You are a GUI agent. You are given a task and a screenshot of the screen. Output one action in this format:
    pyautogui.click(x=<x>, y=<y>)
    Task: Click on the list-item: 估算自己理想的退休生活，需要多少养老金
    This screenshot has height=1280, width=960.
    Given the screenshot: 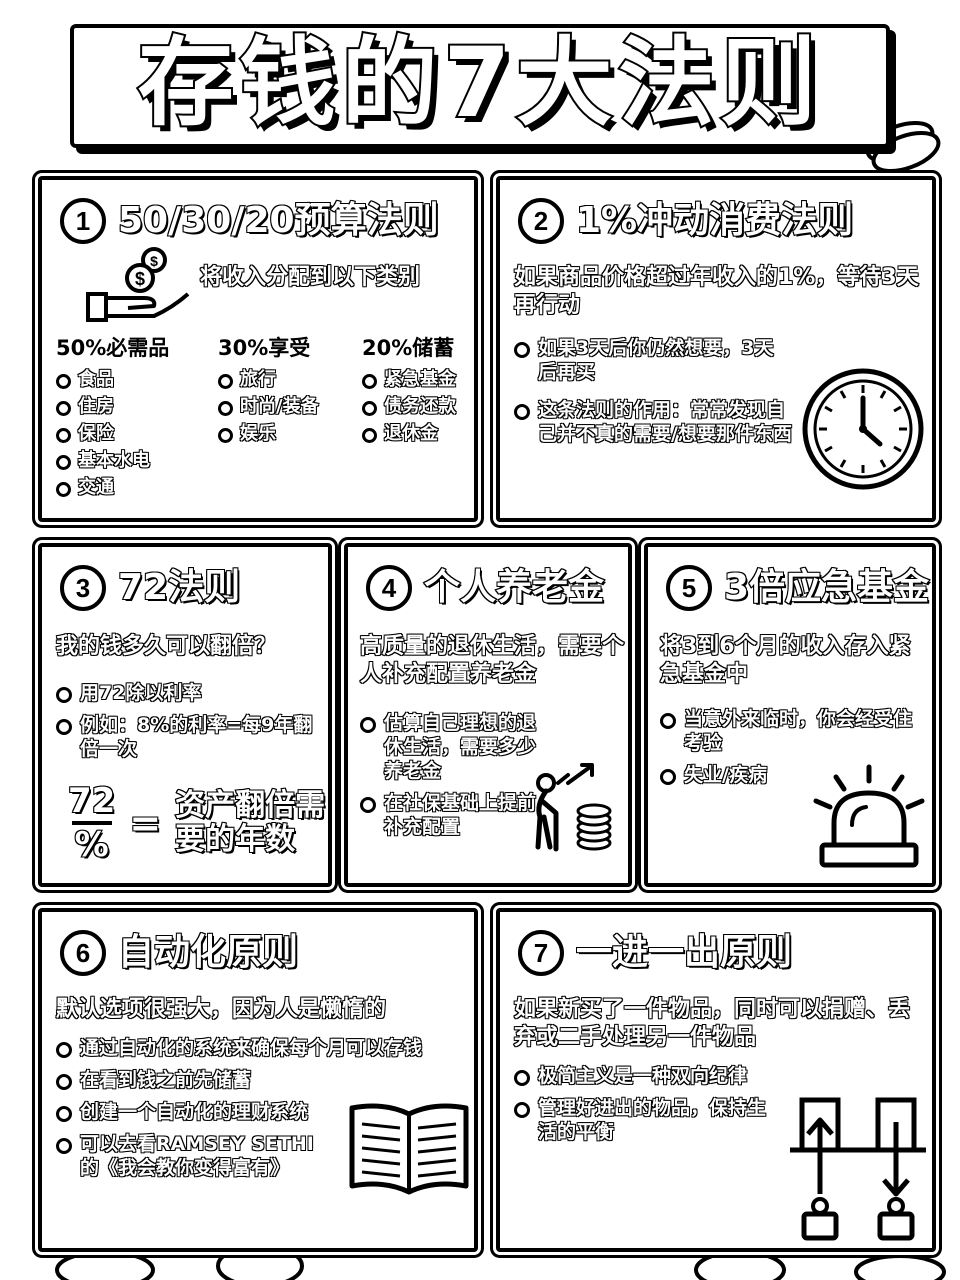 What is the action you would take?
    pyautogui.click(x=448, y=747)
    